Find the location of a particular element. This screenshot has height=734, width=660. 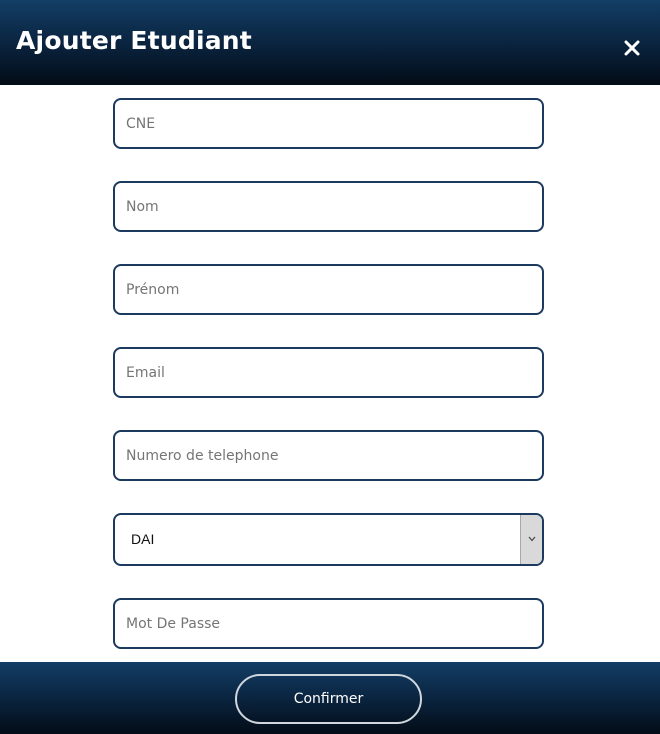

dialog-footer: Confirmer is located at coordinates (330, 698).